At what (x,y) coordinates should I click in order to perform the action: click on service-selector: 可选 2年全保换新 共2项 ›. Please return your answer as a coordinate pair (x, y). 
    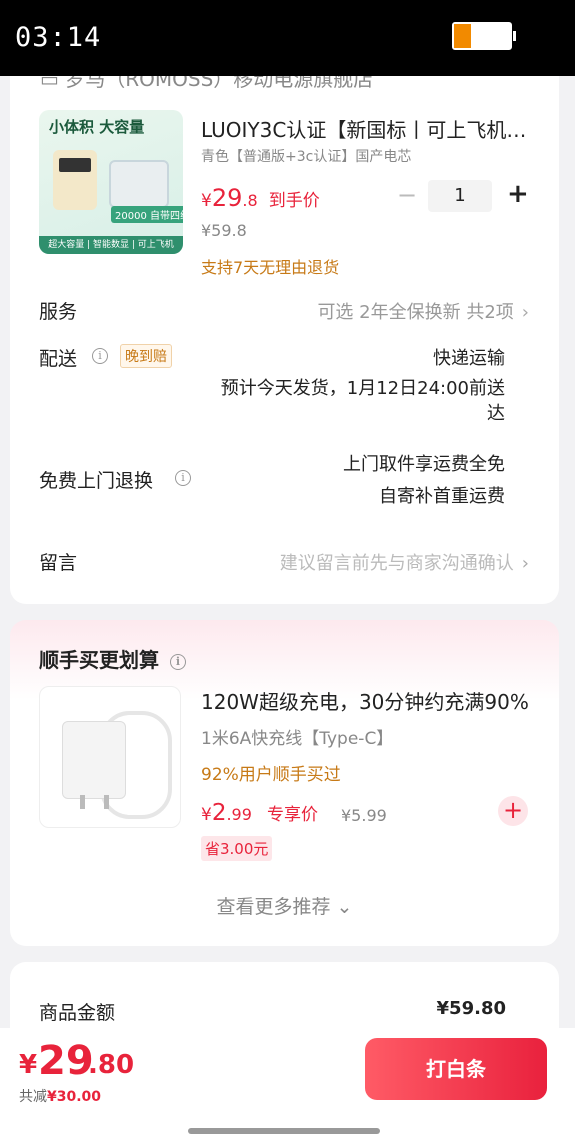
    Looking at the image, I should click on (423, 311).